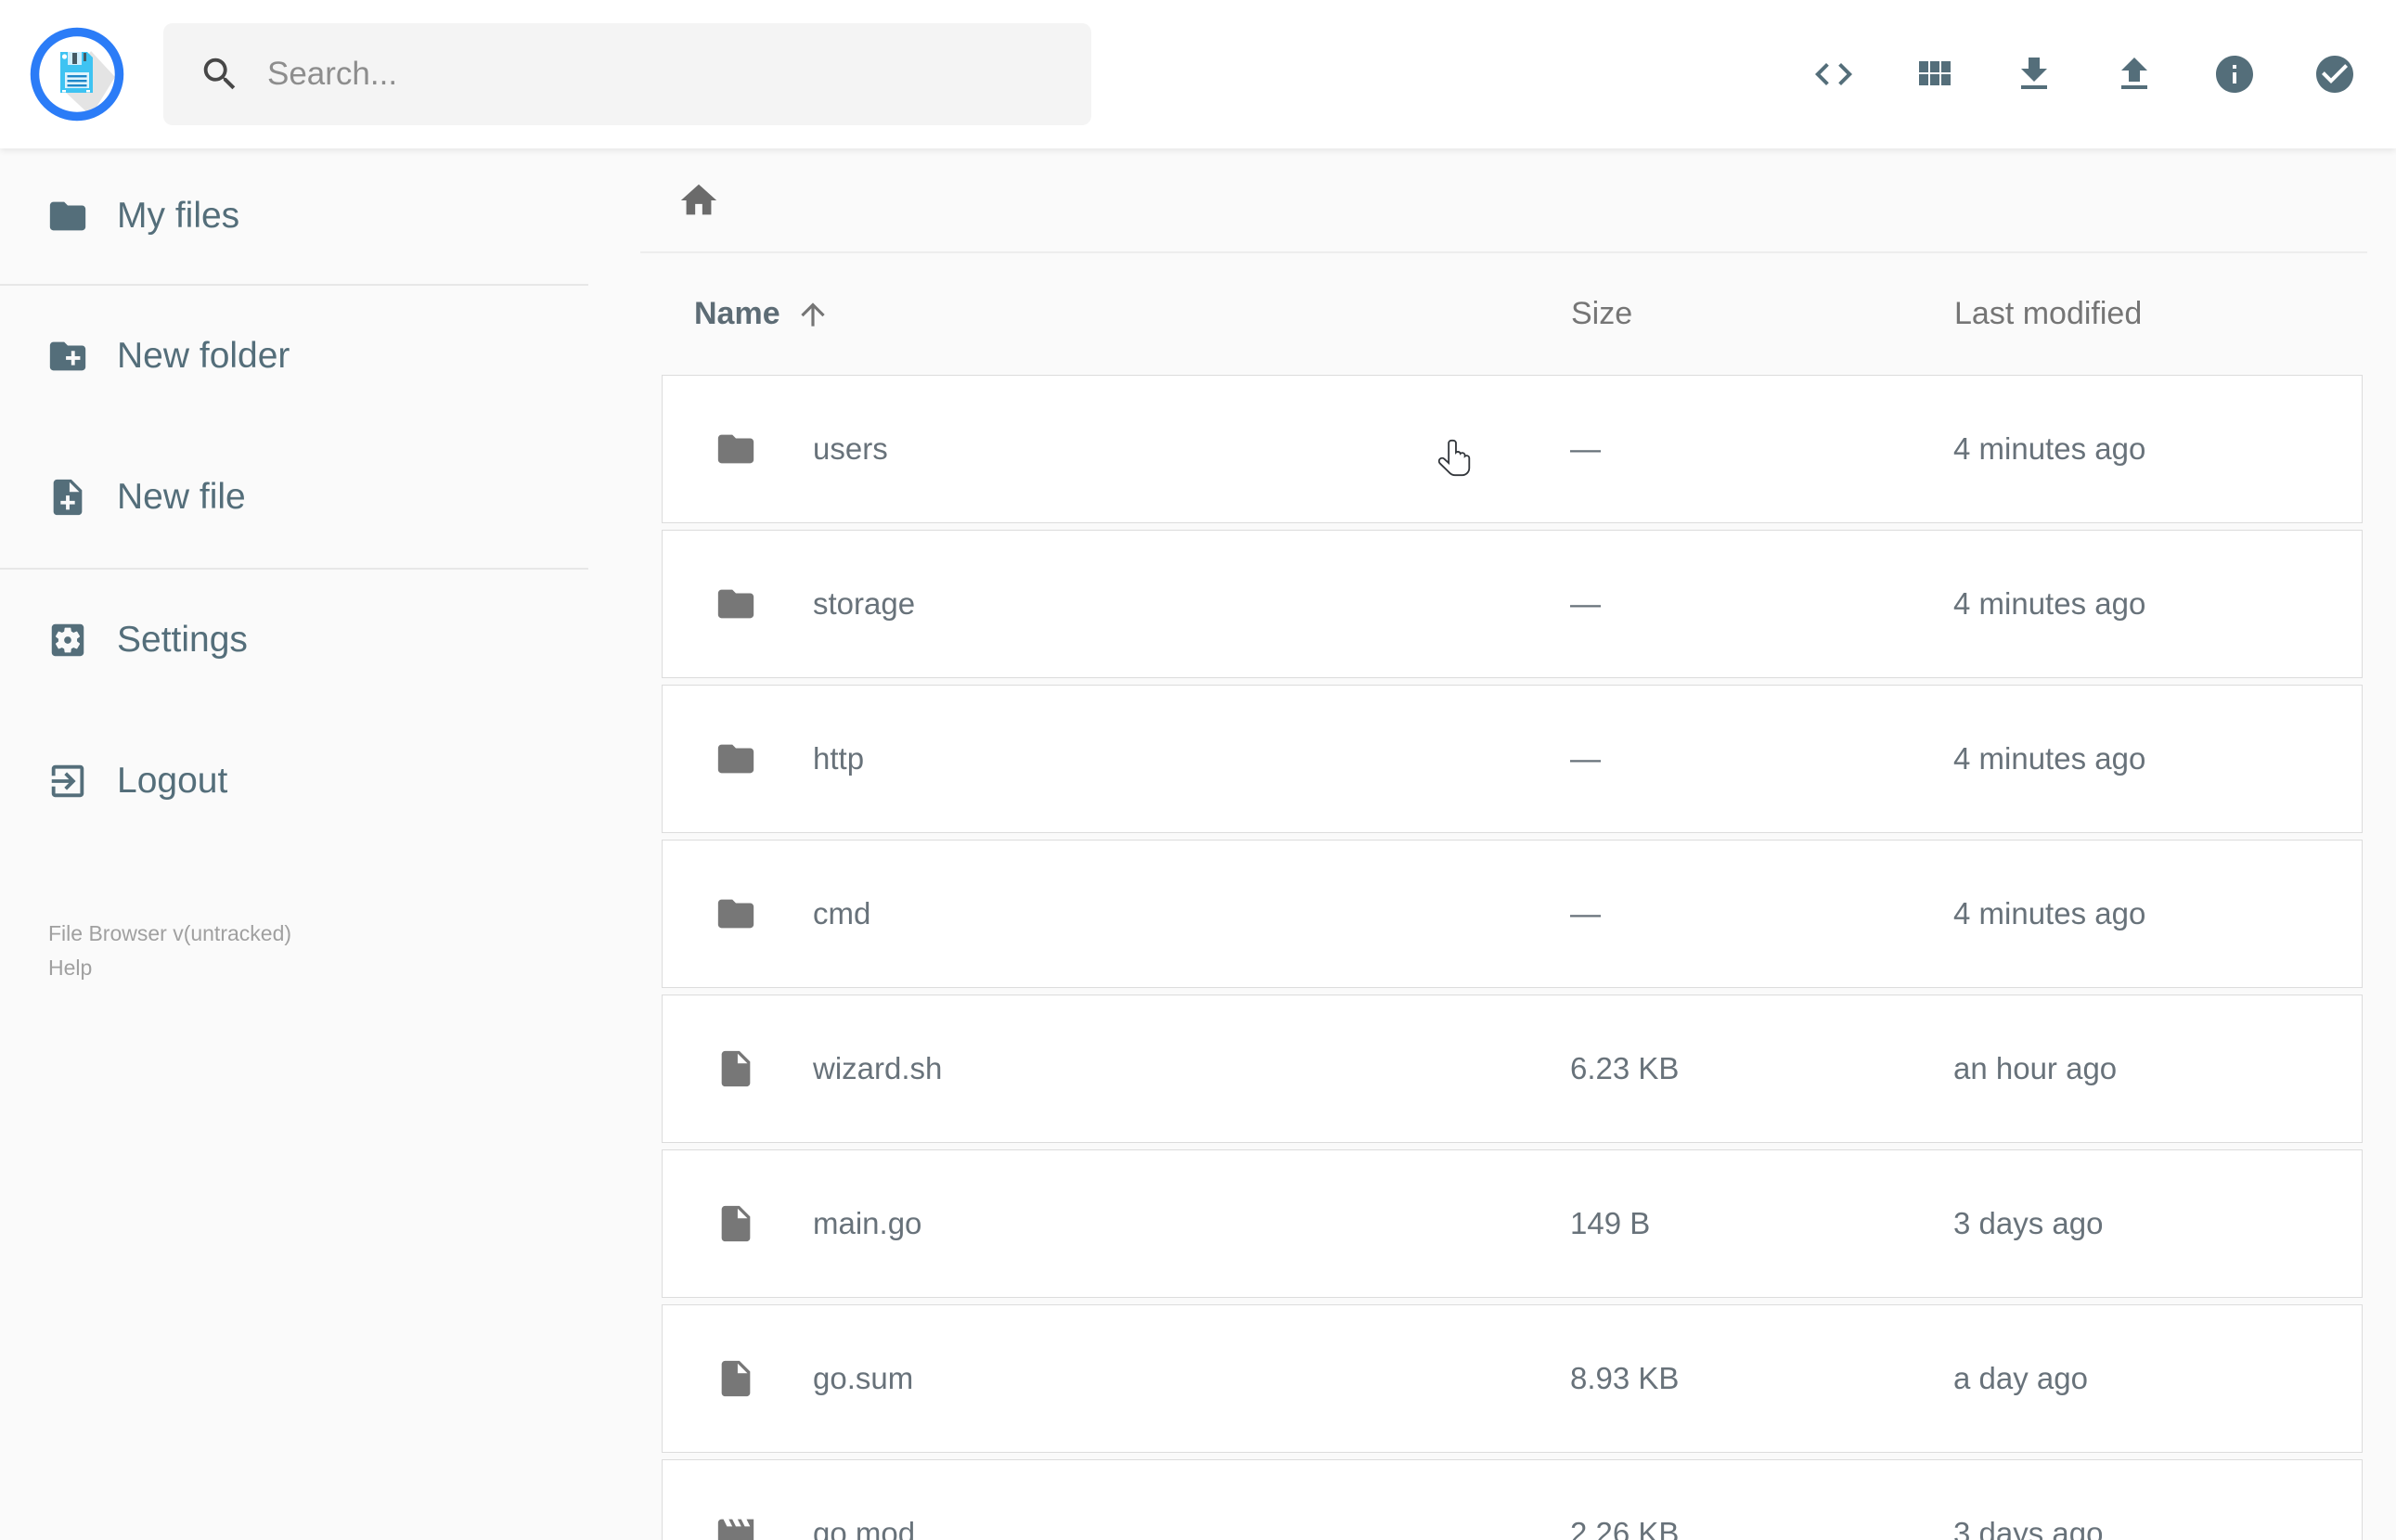  What do you see at coordinates (1610, 1223) in the screenshot?
I see `file-size: 149 B` at bounding box center [1610, 1223].